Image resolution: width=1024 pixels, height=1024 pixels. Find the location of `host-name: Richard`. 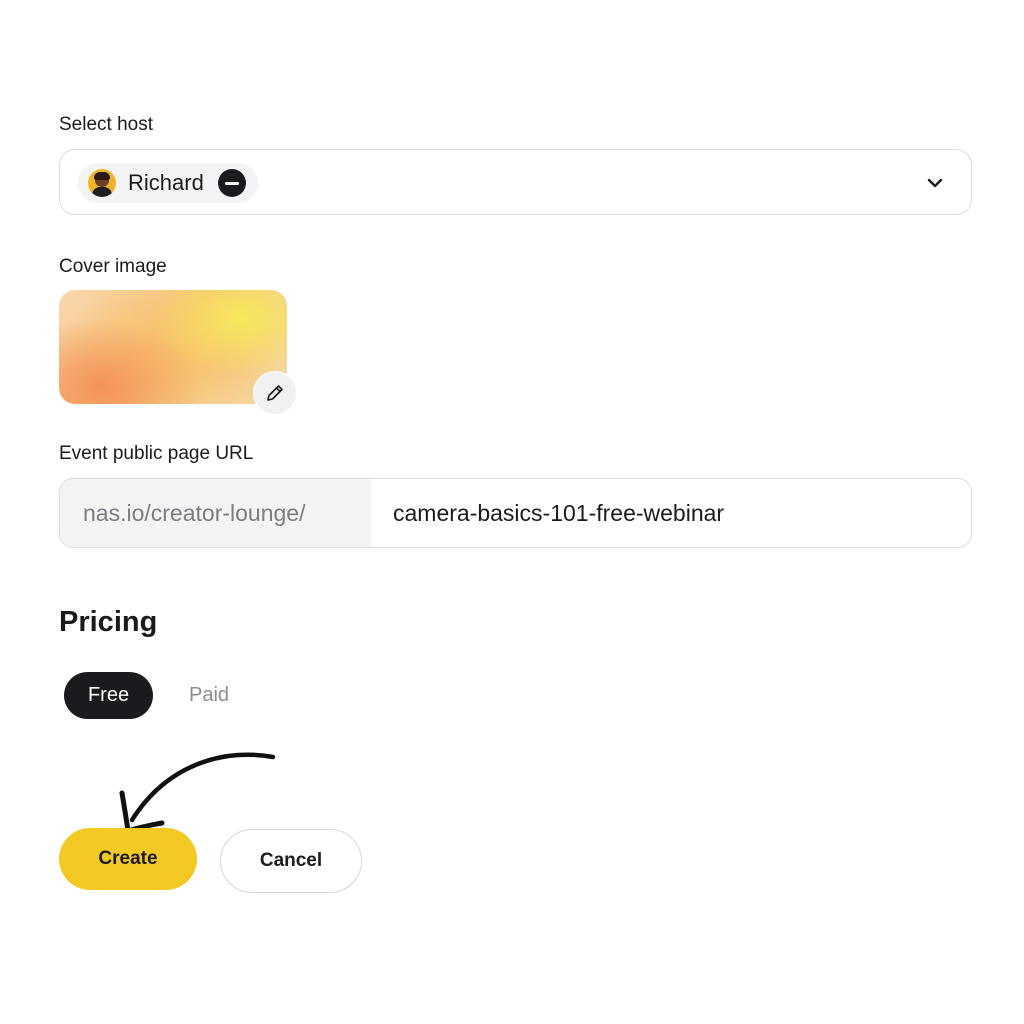

host-name: Richard is located at coordinates (166, 182).